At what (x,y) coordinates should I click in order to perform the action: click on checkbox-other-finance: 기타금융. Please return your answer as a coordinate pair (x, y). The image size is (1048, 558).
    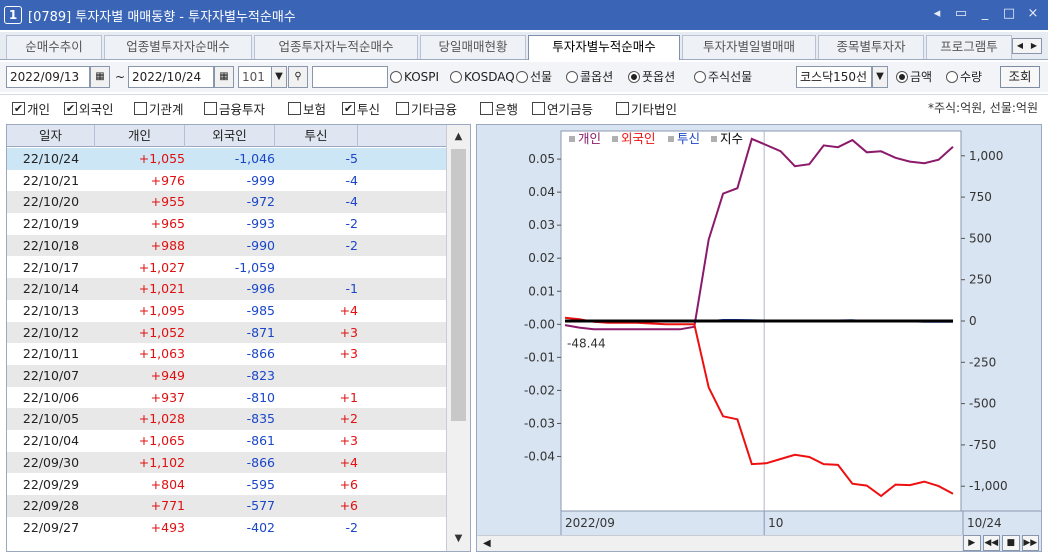
    Looking at the image, I should click on (426, 108).